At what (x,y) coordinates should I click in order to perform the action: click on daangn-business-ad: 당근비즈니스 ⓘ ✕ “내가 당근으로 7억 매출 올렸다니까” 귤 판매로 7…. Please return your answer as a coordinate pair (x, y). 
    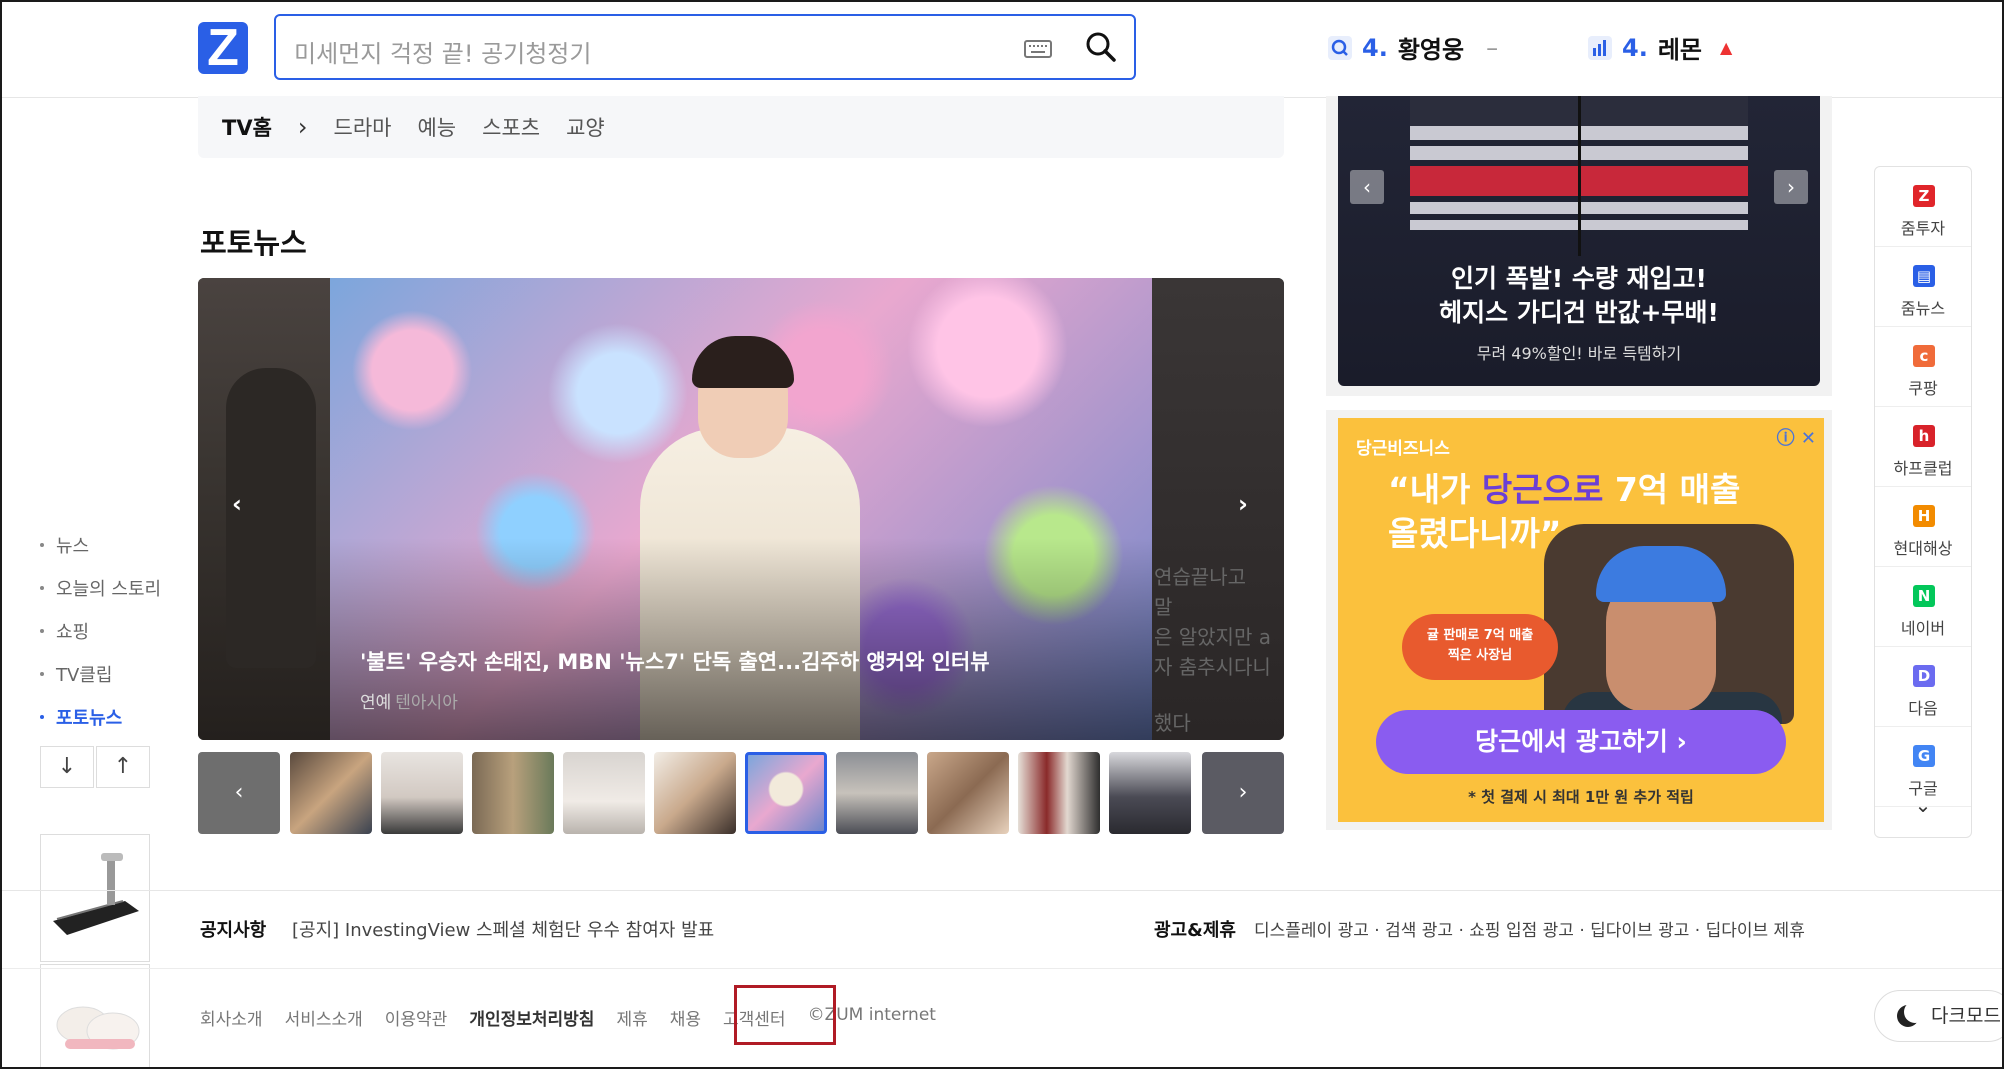
    Looking at the image, I should click on (1581, 620).